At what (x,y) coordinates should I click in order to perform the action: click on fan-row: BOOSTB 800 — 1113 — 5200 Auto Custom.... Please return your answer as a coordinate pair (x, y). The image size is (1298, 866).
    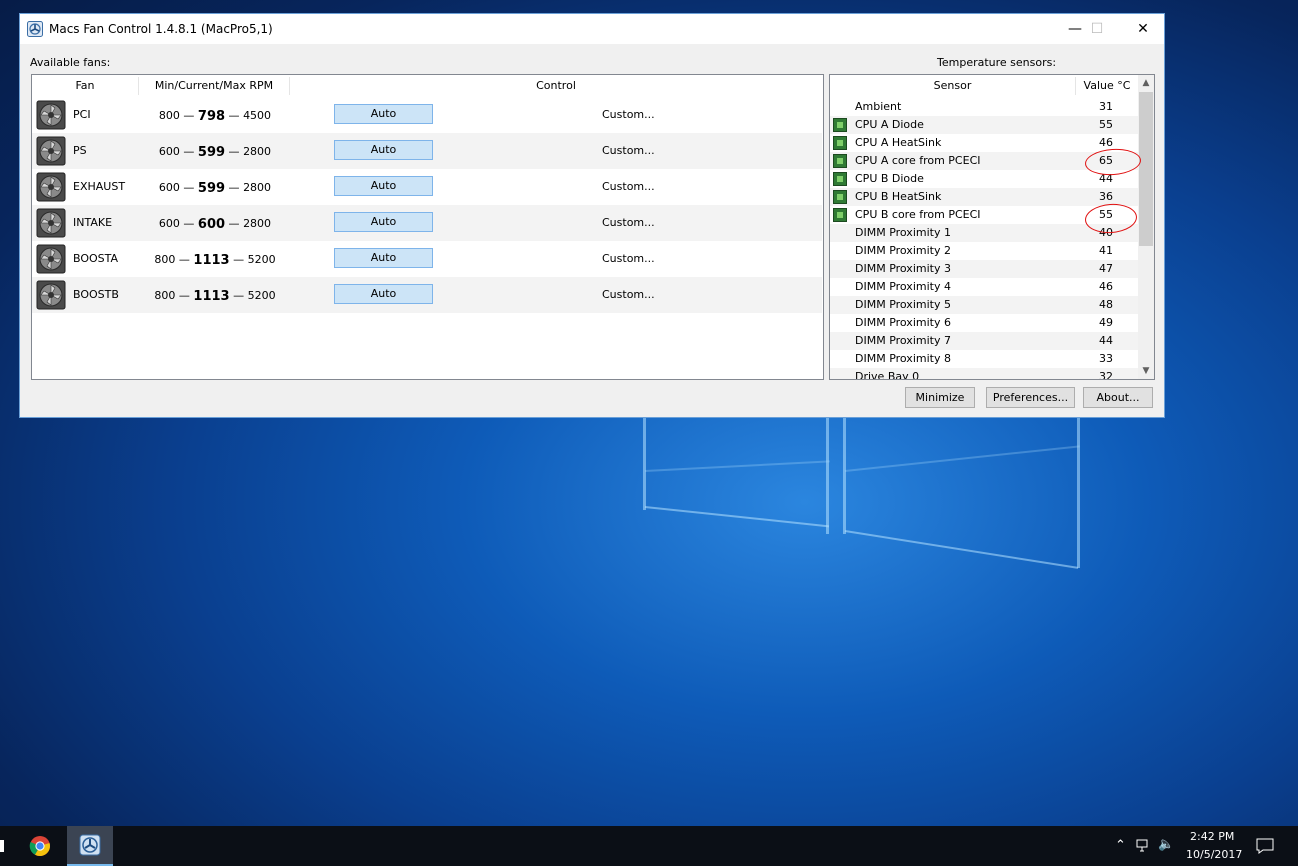
    Looking at the image, I should click on (427, 295).